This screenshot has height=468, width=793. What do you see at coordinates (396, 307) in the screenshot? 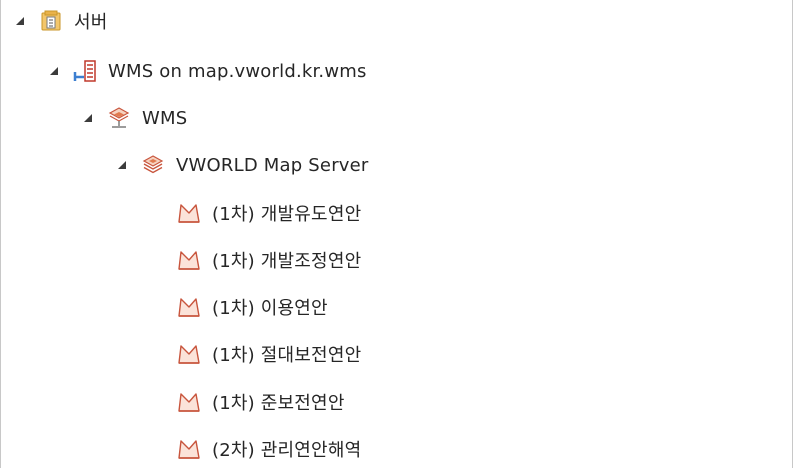
I see `layer-item: (1차) 이용연안` at bounding box center [396, 307].